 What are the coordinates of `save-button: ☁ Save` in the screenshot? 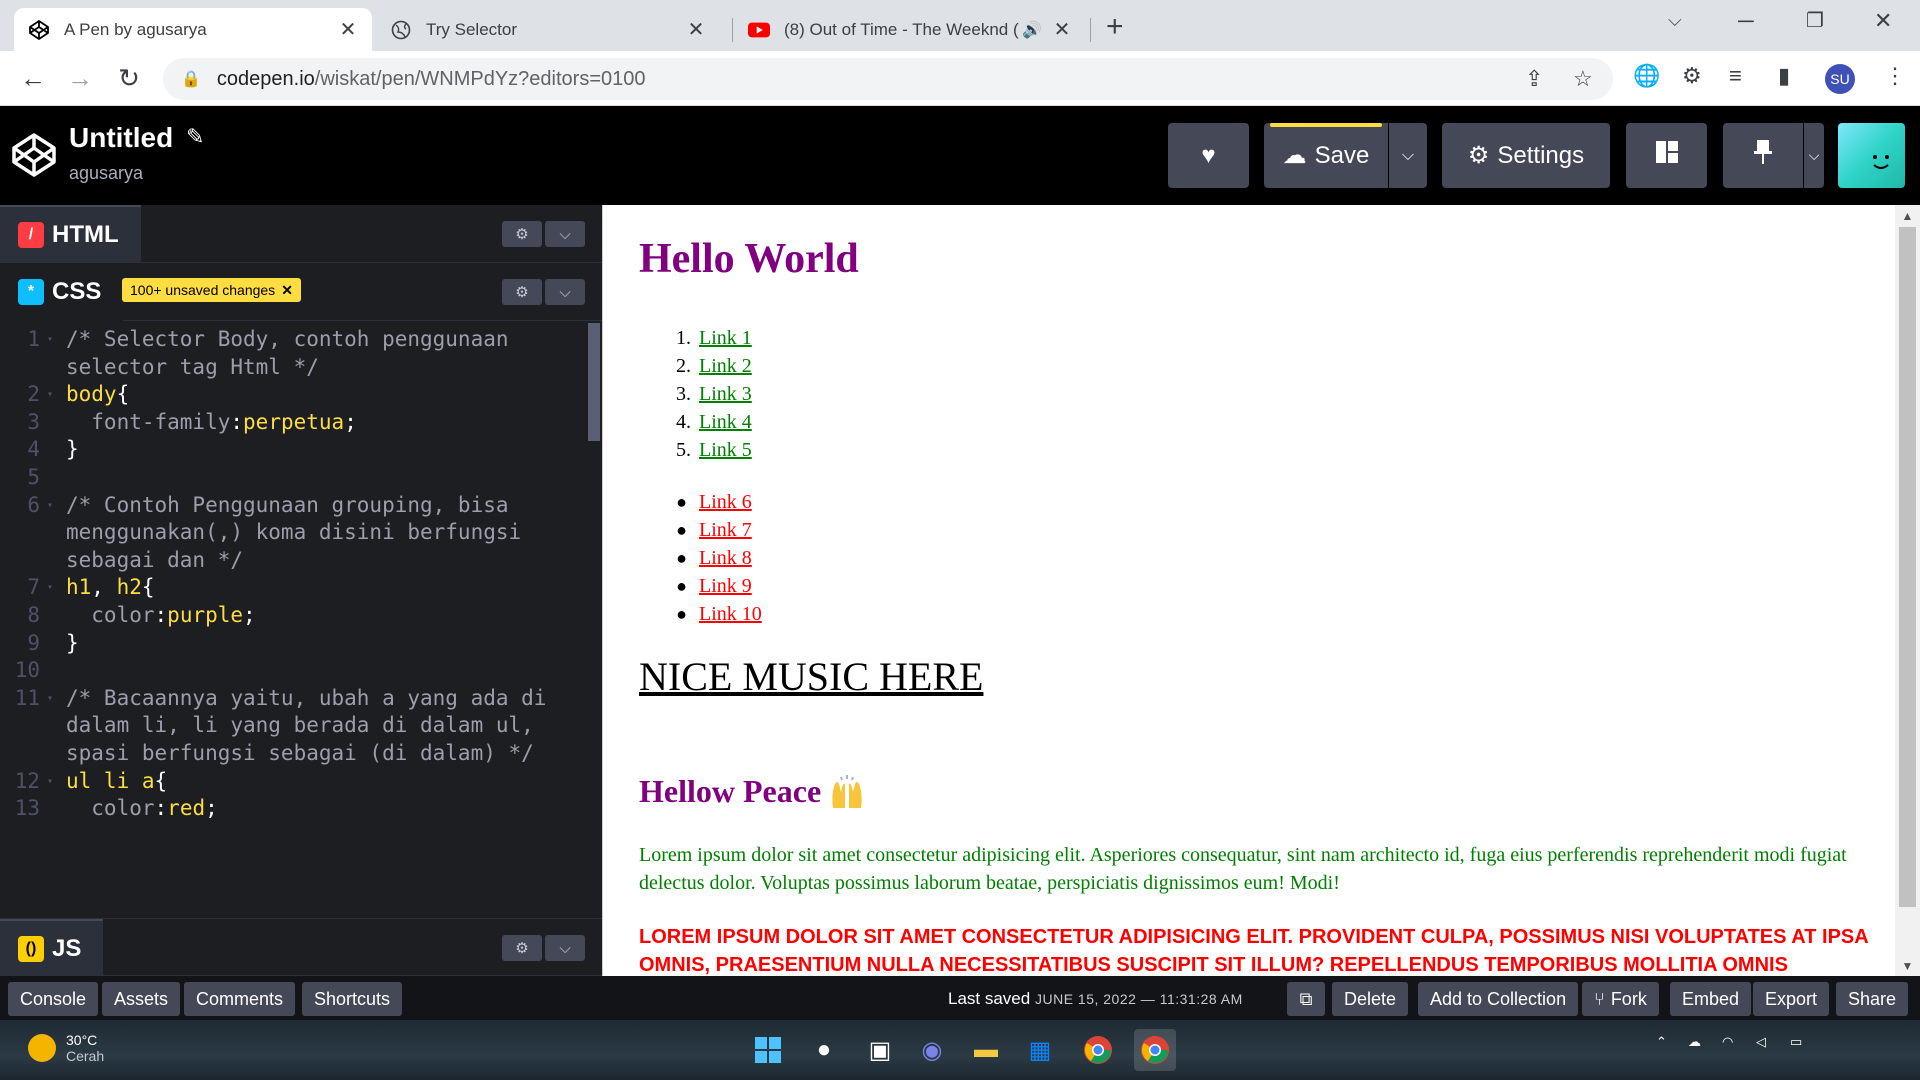 It's located at (1326, 155).